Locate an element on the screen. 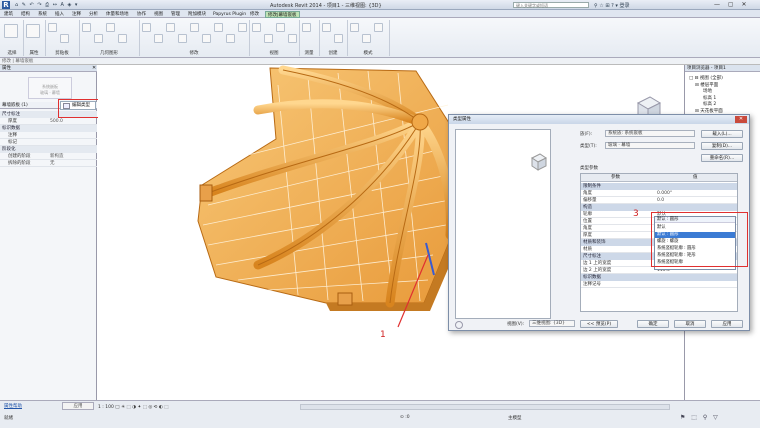 The width and height of the screenshot is (760, 428). tab-5: 分析 is located at coordinates (93, 14).